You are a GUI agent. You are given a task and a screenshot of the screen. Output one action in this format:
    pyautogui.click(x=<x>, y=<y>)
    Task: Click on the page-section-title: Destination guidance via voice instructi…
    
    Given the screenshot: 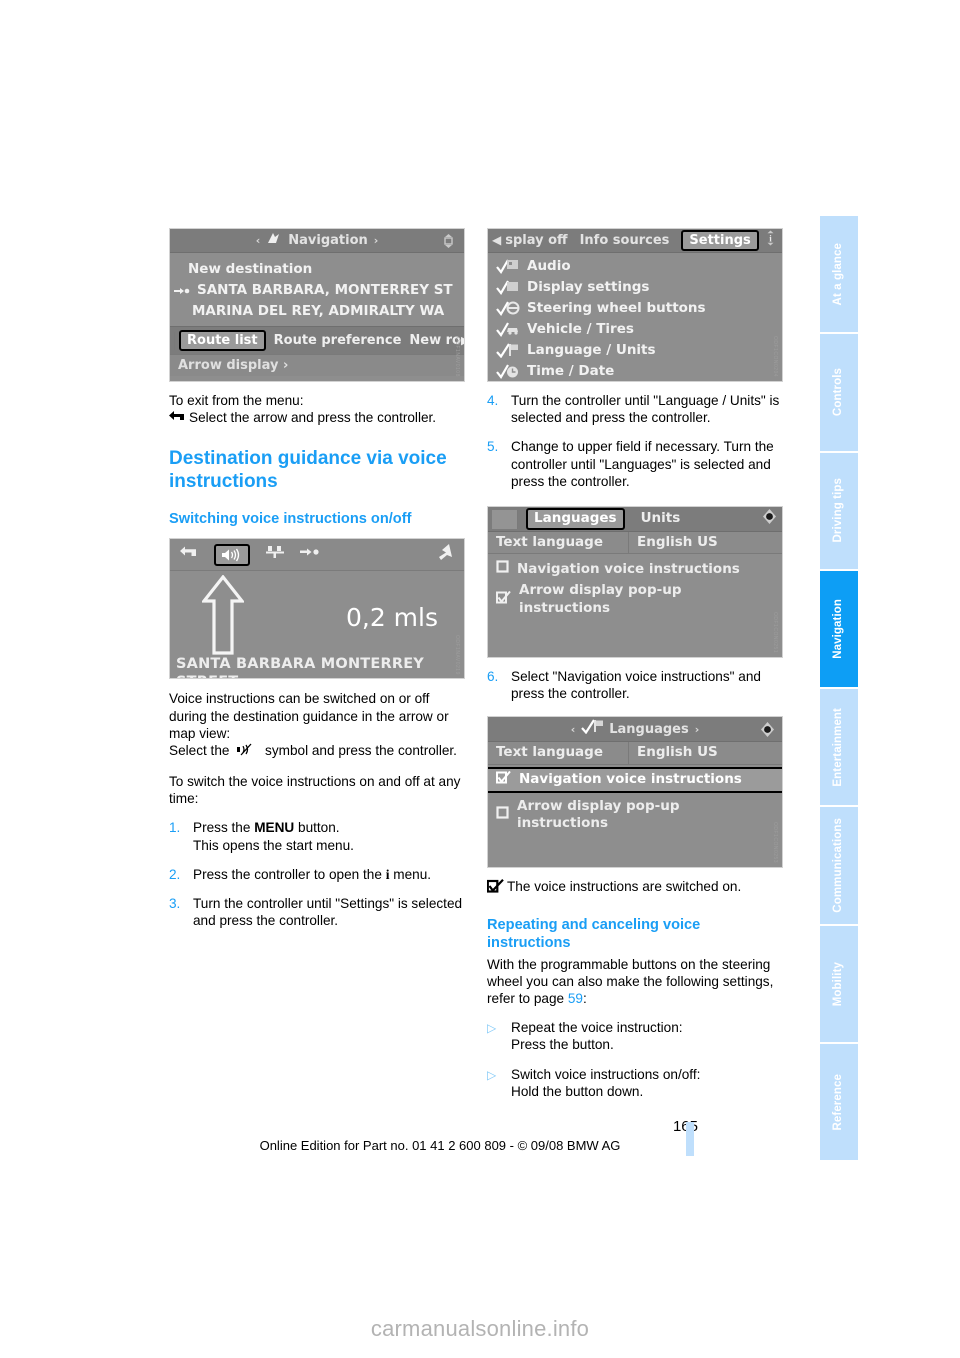 What is the action you would take?
    pyautogui.click(x=308, y=470)
    